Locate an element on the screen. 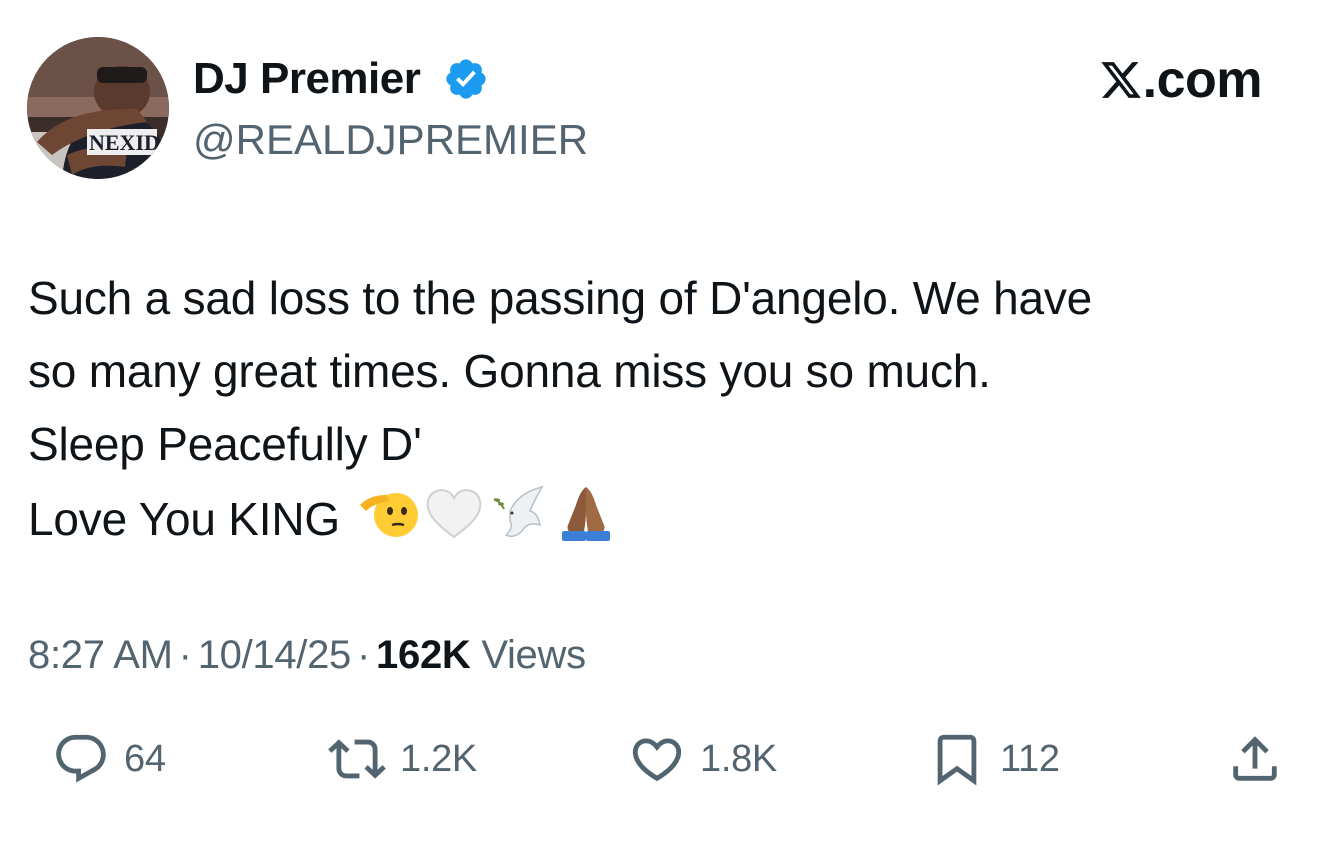  tweet-line-text: Love You KING is located at coordinates (184, 519).